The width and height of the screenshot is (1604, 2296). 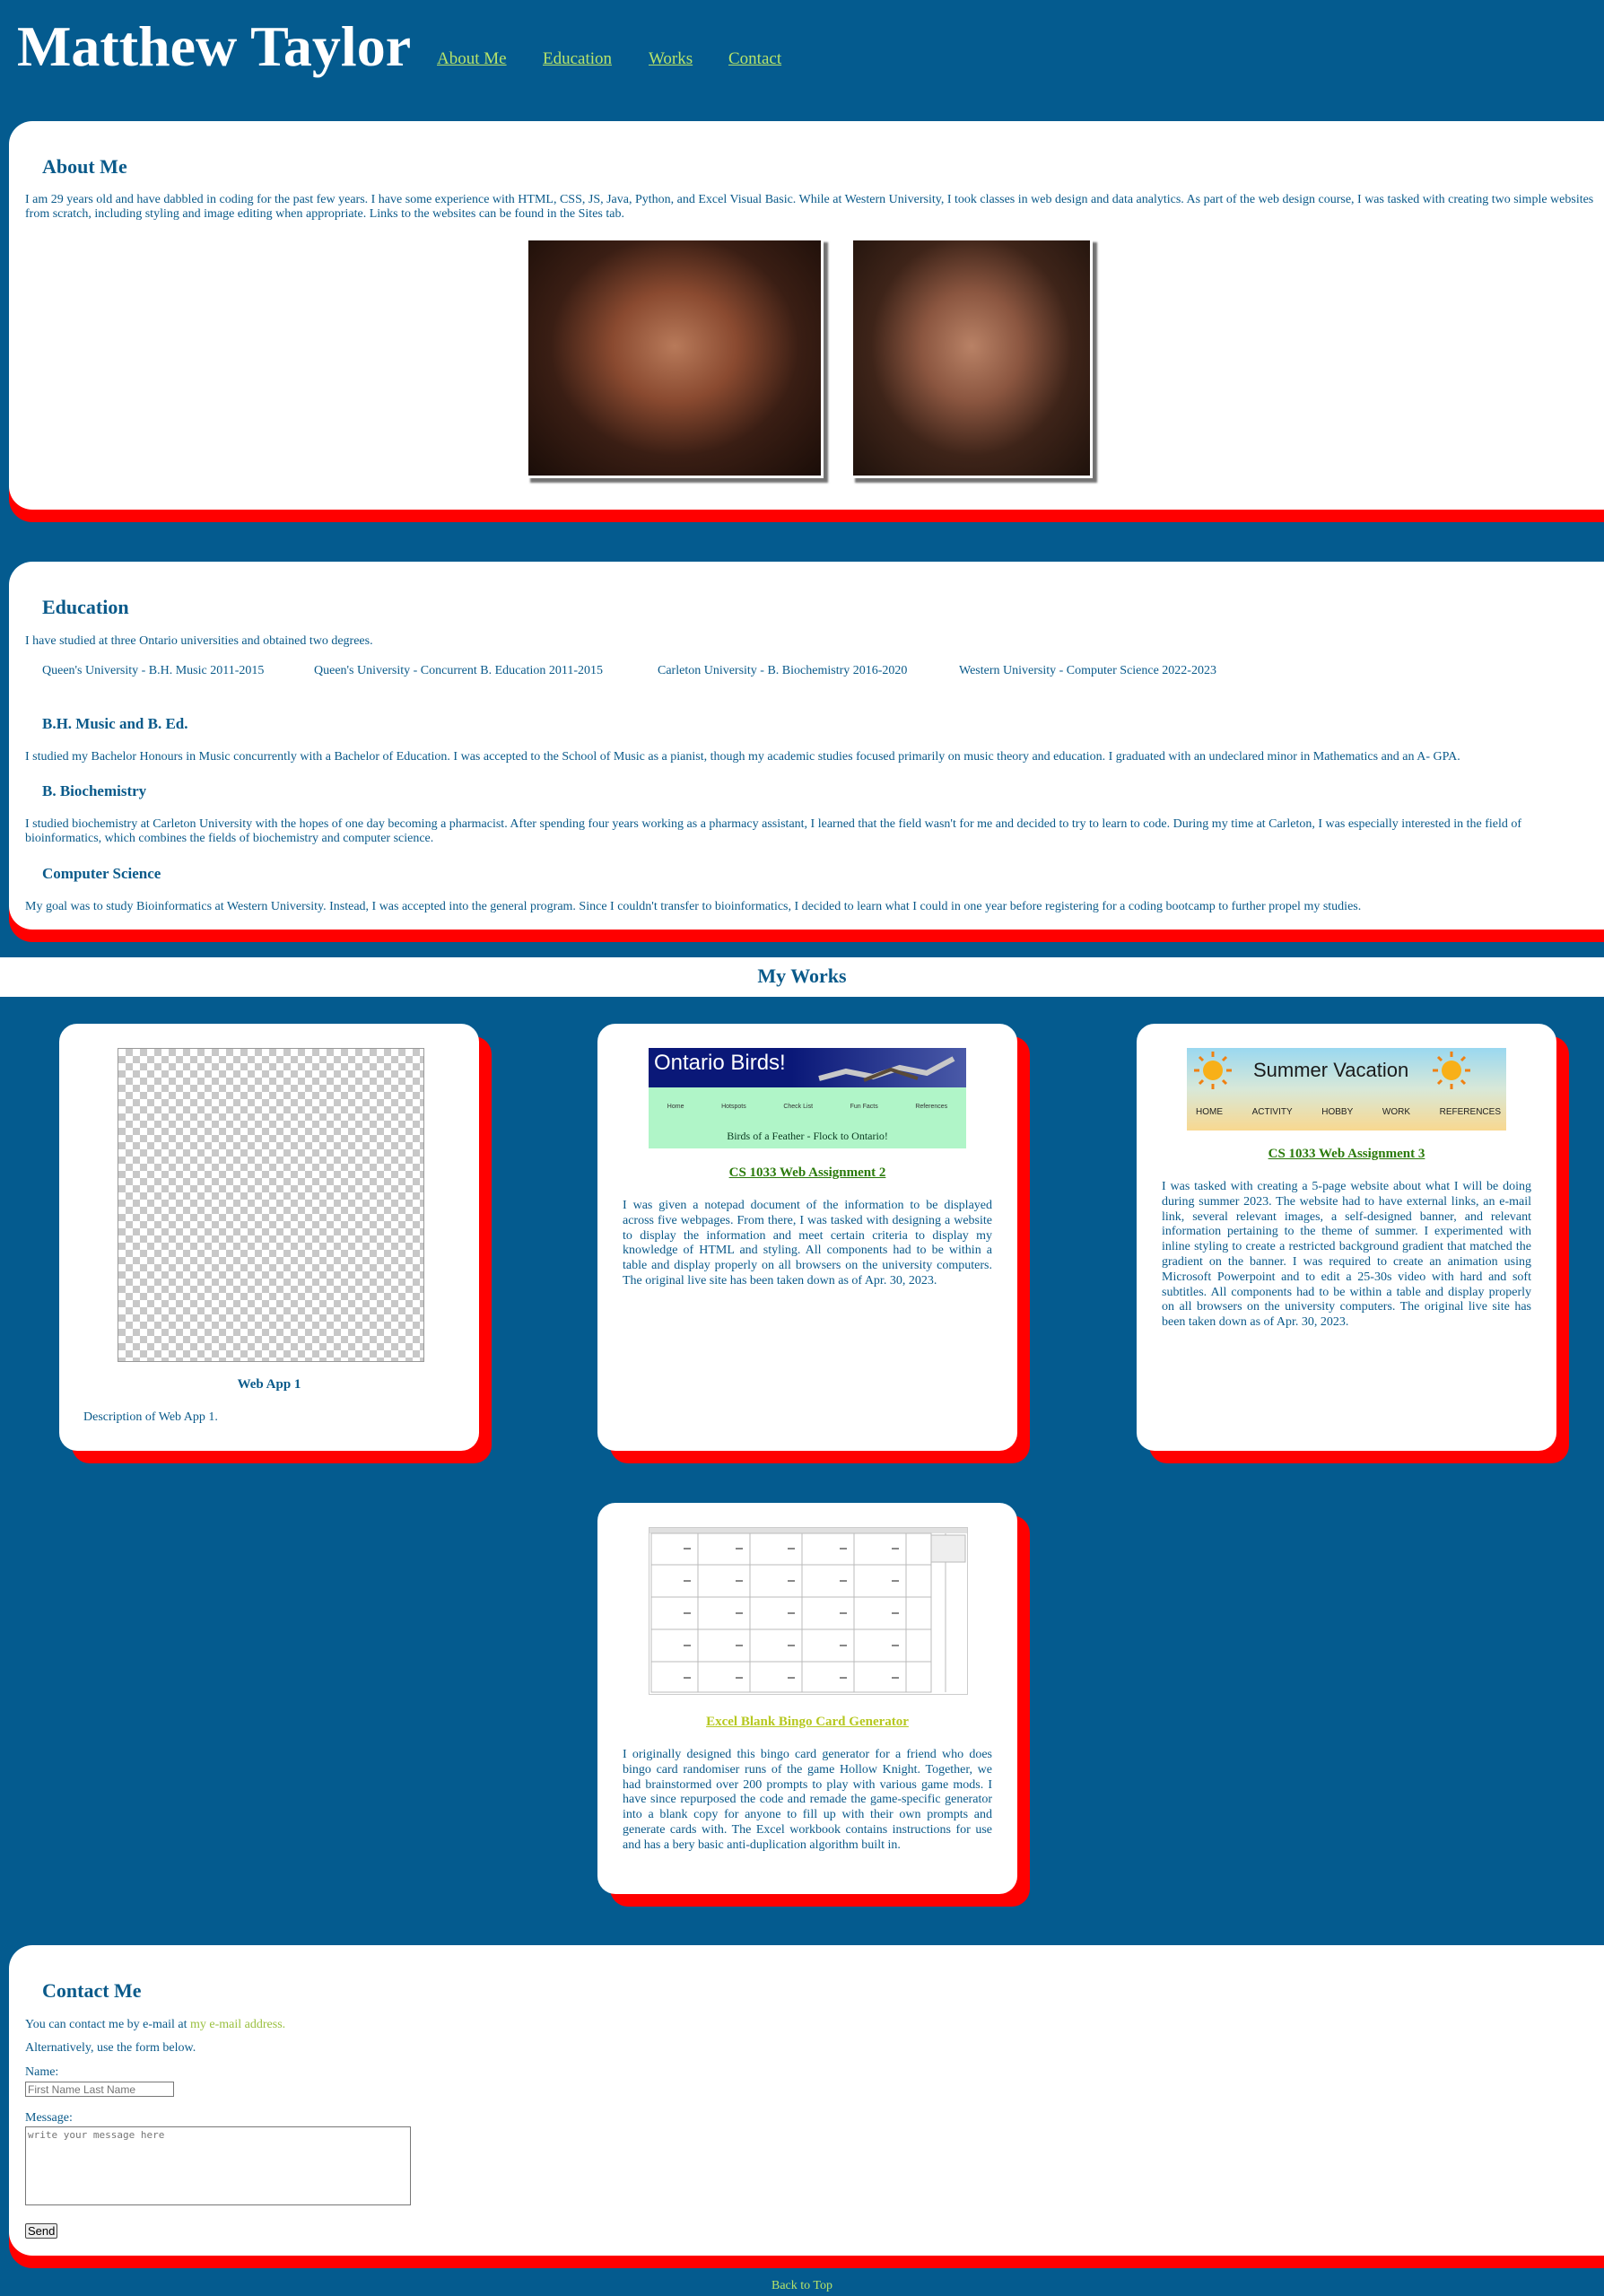 What do you see at coordinates (886, 1069) in the screenshot?
I see `birds-icon` at bounding box center [886, 1069].